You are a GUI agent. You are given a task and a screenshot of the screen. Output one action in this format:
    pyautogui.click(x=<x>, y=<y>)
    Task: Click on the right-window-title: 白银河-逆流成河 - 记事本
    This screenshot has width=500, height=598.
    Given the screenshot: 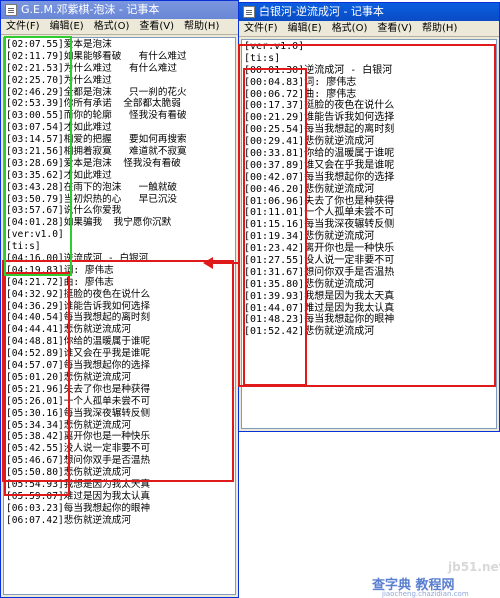 What is the action you would take?
    pyautogui.click(x=321, y=11)
    